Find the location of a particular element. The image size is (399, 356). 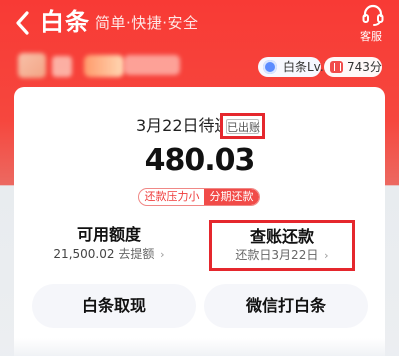

level-badge: 白条Lv.2 is located at coordinates (294, 67).